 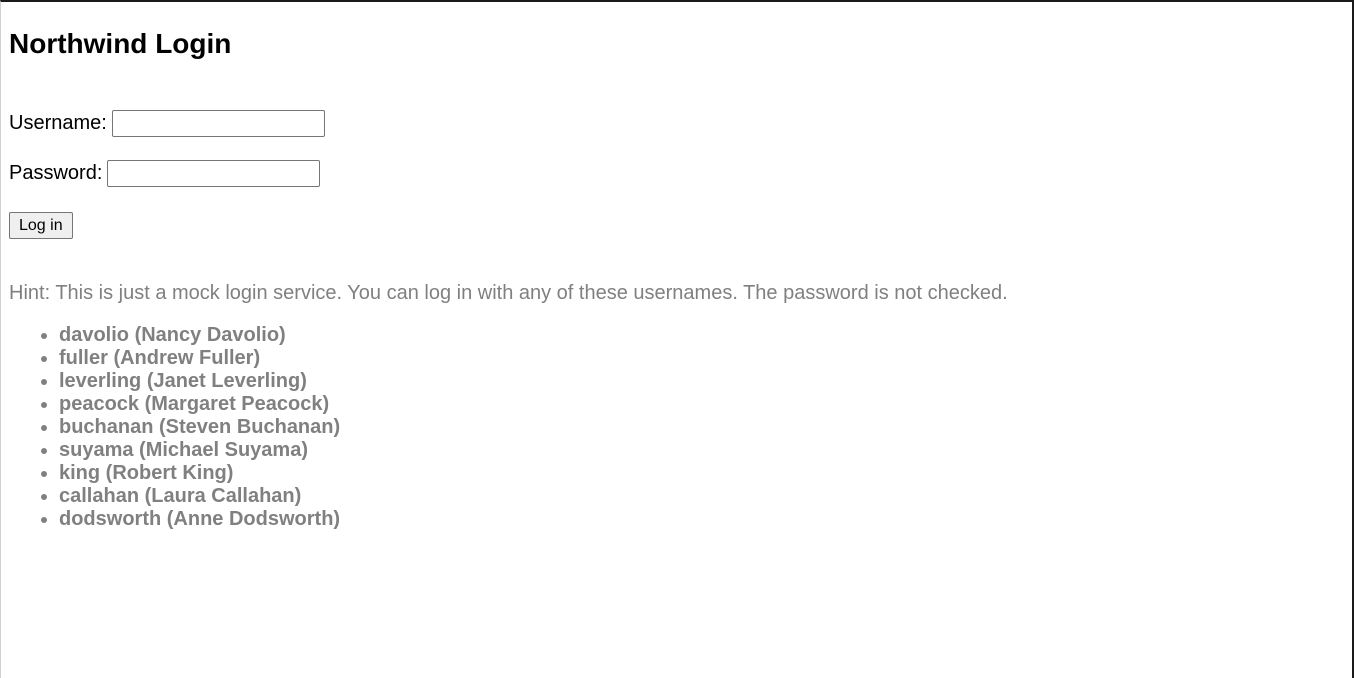 I want to click on list-item: buchanan (Steven Buchanan), so click(x=199, y=427).